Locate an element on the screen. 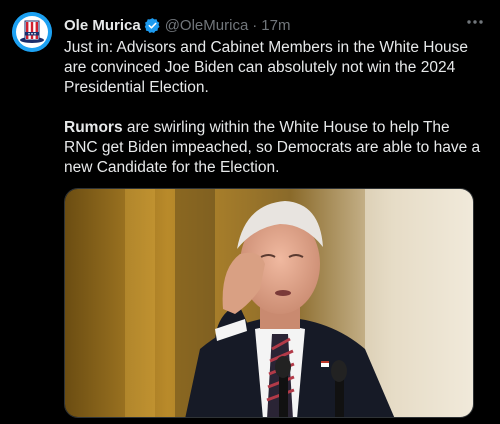  timestamp: 17m is located at coordinates (275, 25).